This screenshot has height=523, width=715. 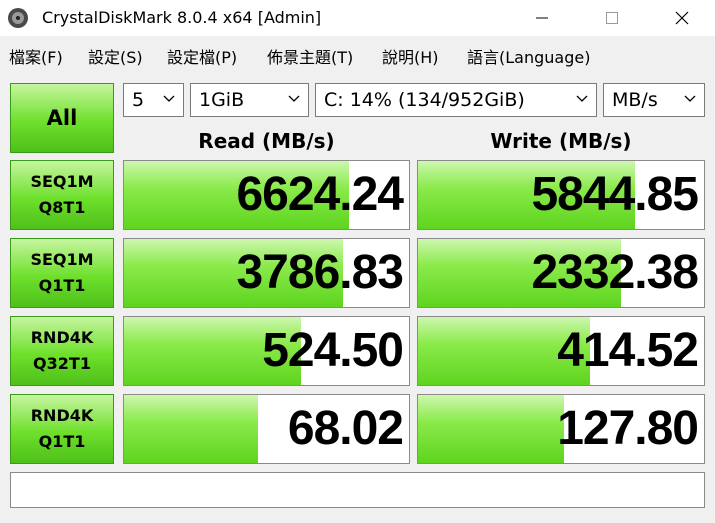 I want to click on read-progress-bar, so click(x=191, y=429).